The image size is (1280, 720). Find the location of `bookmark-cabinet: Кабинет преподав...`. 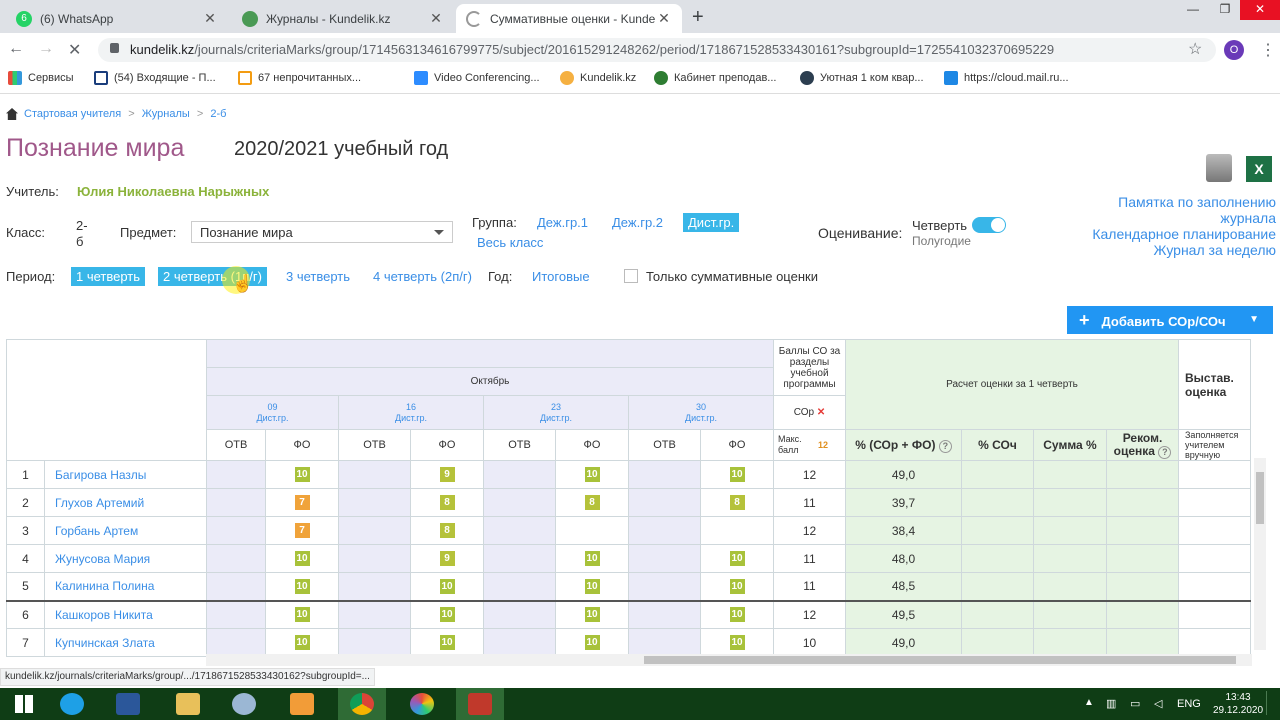

bookmark-cabinet: Кабинет преподав... is located at coordinates (715, 78).